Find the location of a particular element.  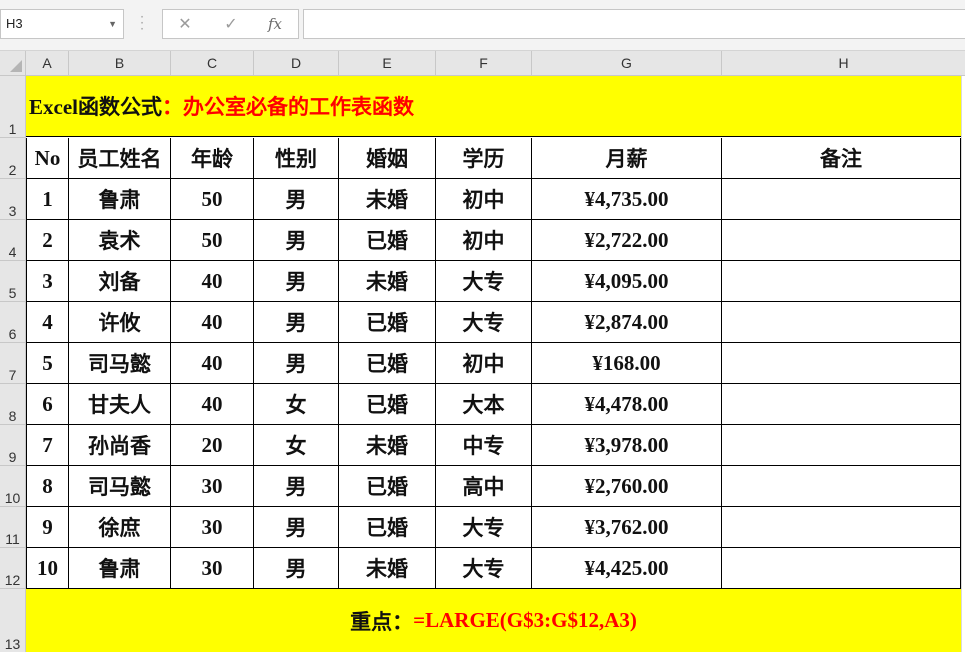

cell-salary: ¥3,978.00 is located at coordinates (627, 445).